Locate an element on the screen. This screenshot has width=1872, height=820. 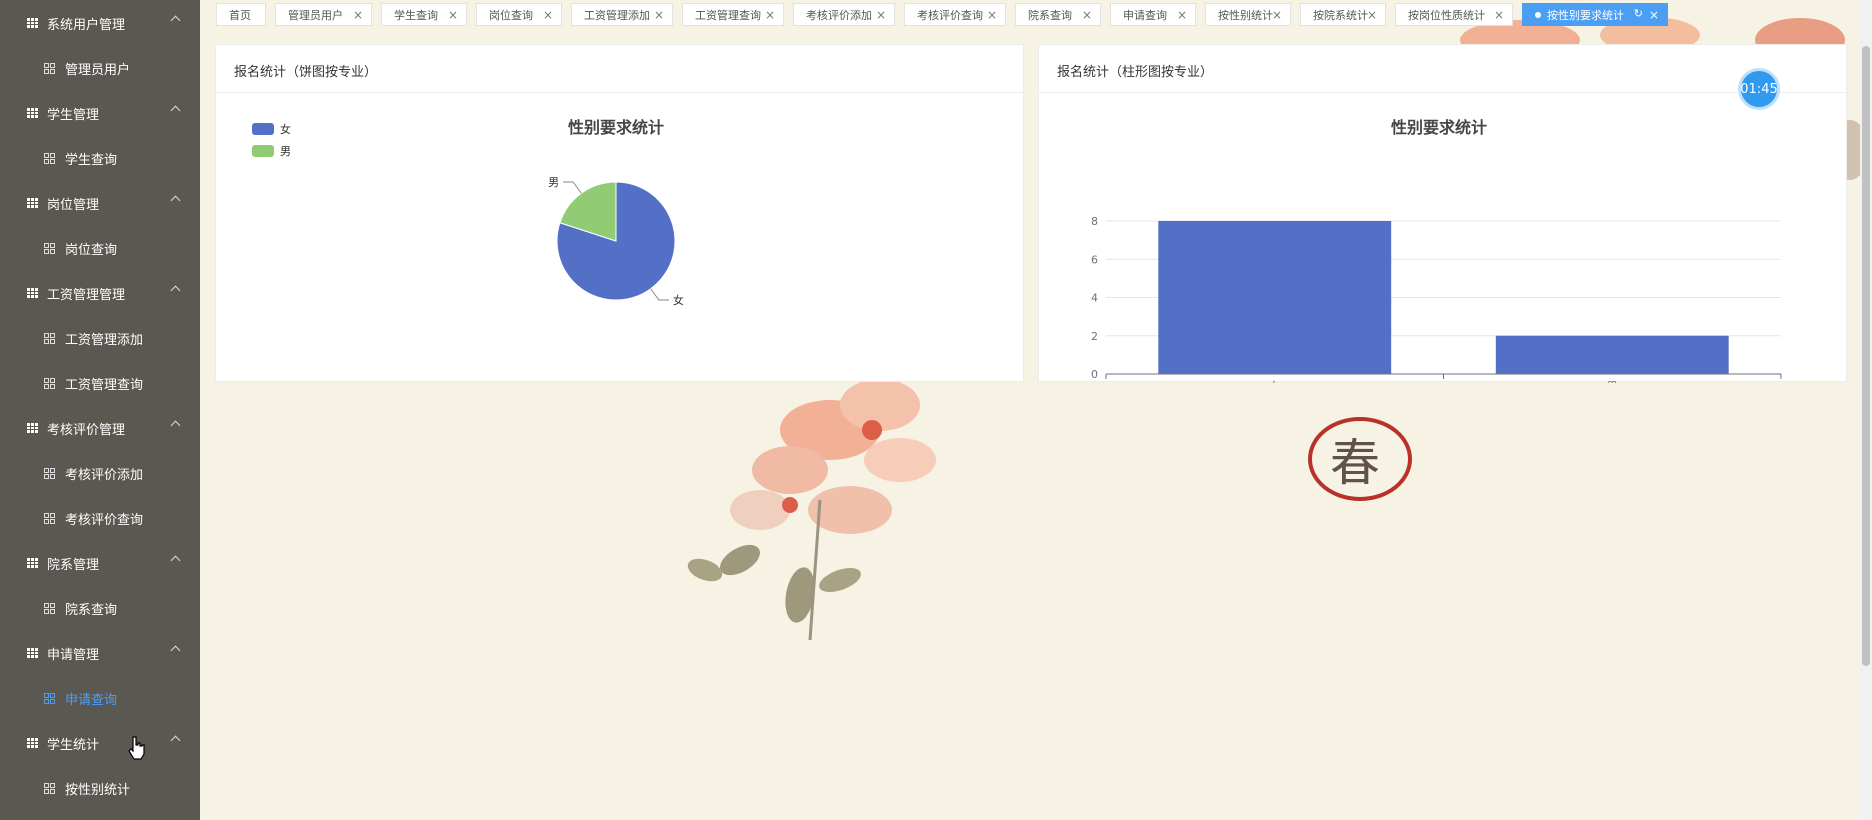
tab-label: 院系查询 is located at coordinates (1050, 15).